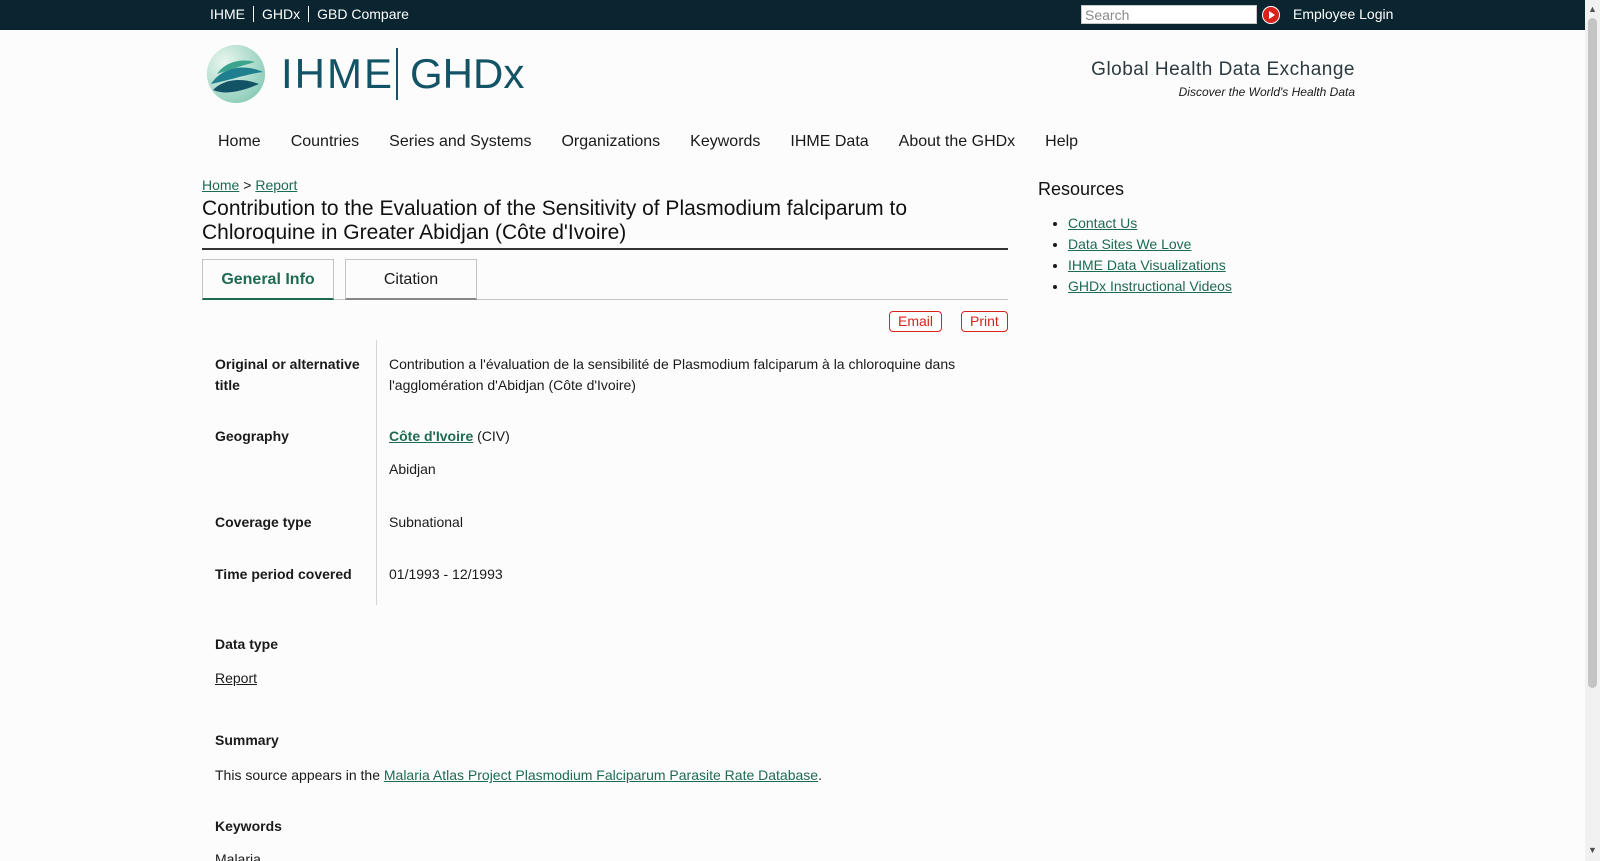 The width and height of the screenshot is (1600, 861). What do you see at coordinates (426, 522) in the screenshot?
I see `coverage-type-value: Subnational` at bounding box center [426, 522].